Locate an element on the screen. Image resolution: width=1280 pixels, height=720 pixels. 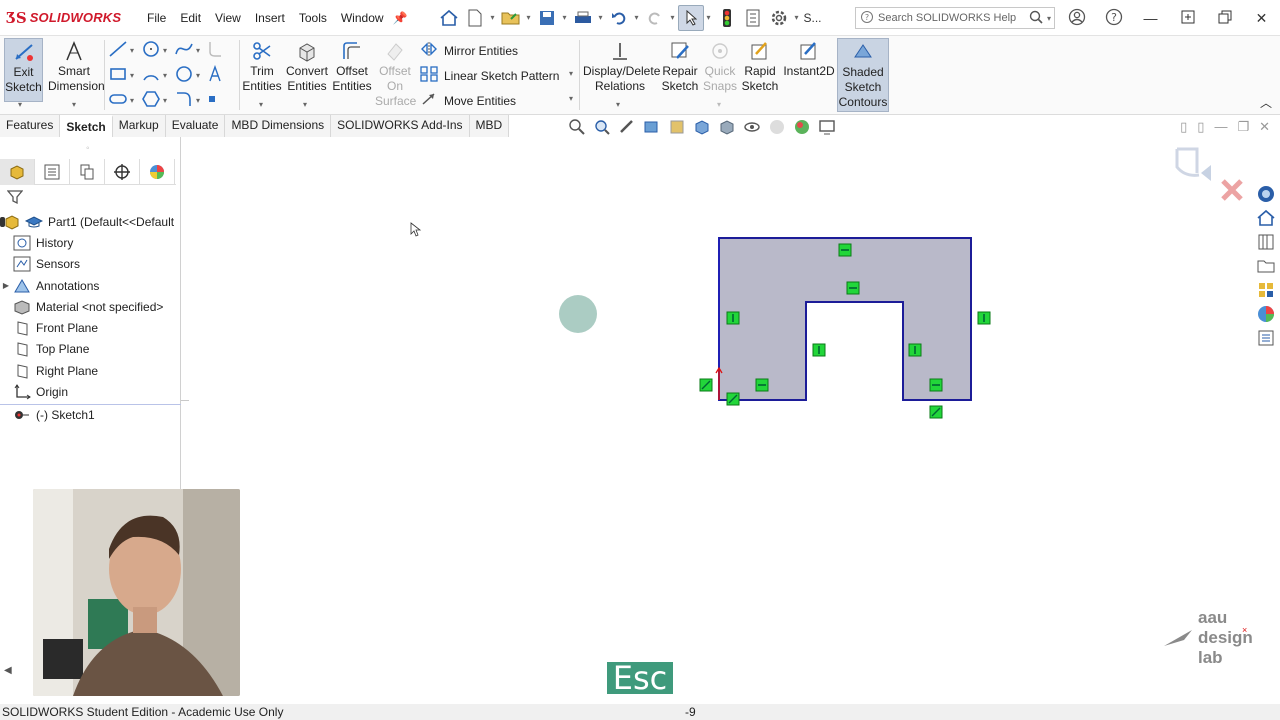
tree-item-sensors: Sensors is located at coordinates (90, 264).